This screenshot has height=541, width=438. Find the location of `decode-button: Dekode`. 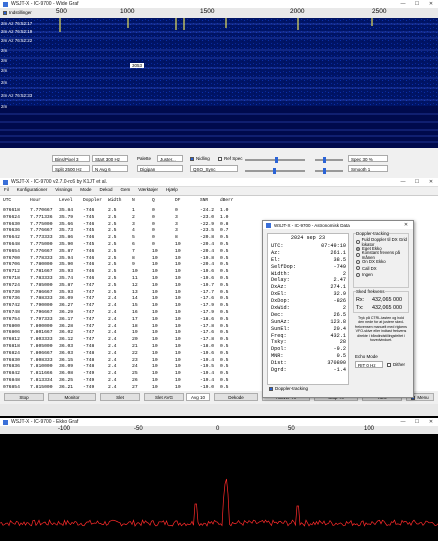

decode-button: Dekode is located at coordinates (236, 397).